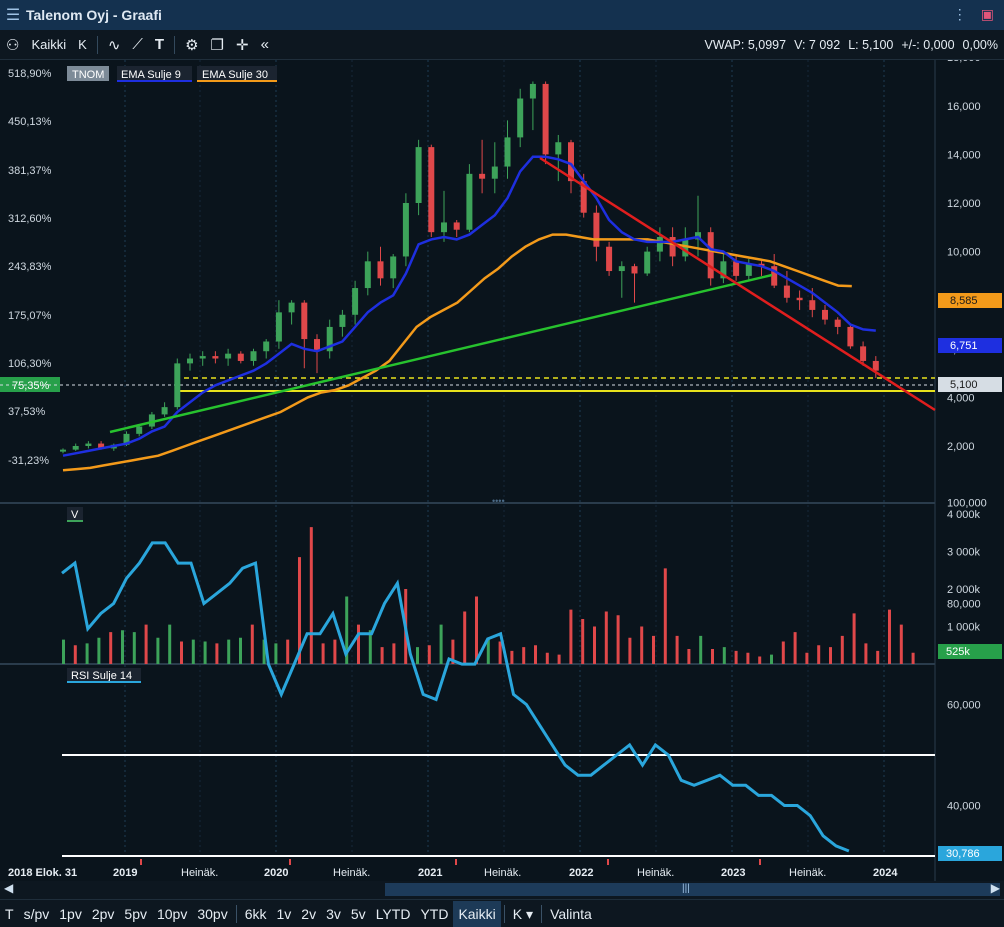  Describe the element at coordinates (94, 15) in the screenshot. I see `window-title: Talenom Oyj - Graafi` at that location.